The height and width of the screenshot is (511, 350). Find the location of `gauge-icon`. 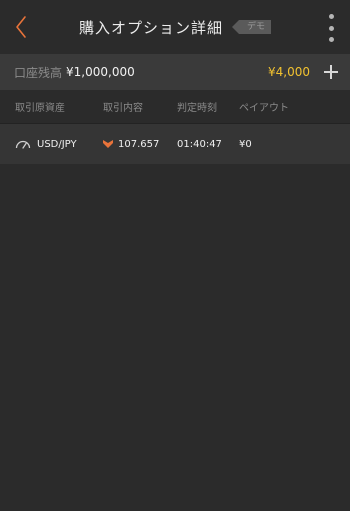

gauge-icon is located at coordinates (23, 144).